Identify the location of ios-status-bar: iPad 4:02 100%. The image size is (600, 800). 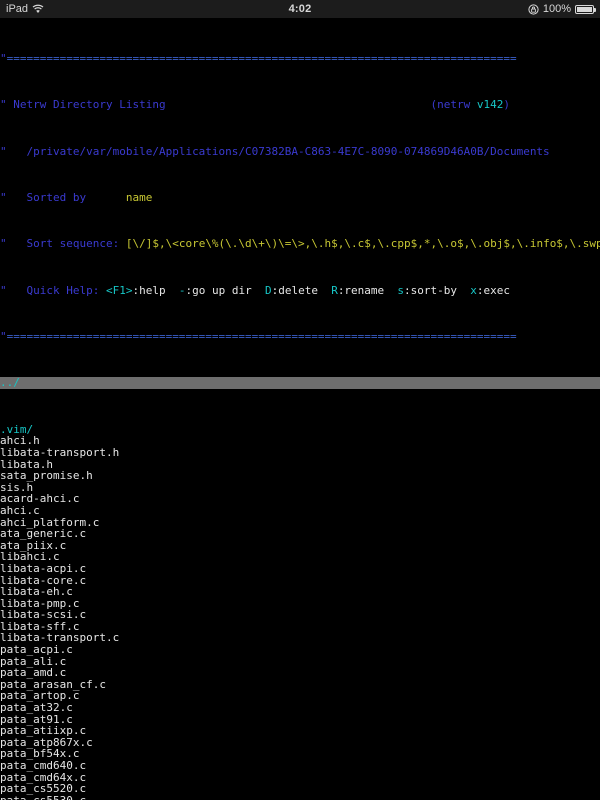
(300, 9).